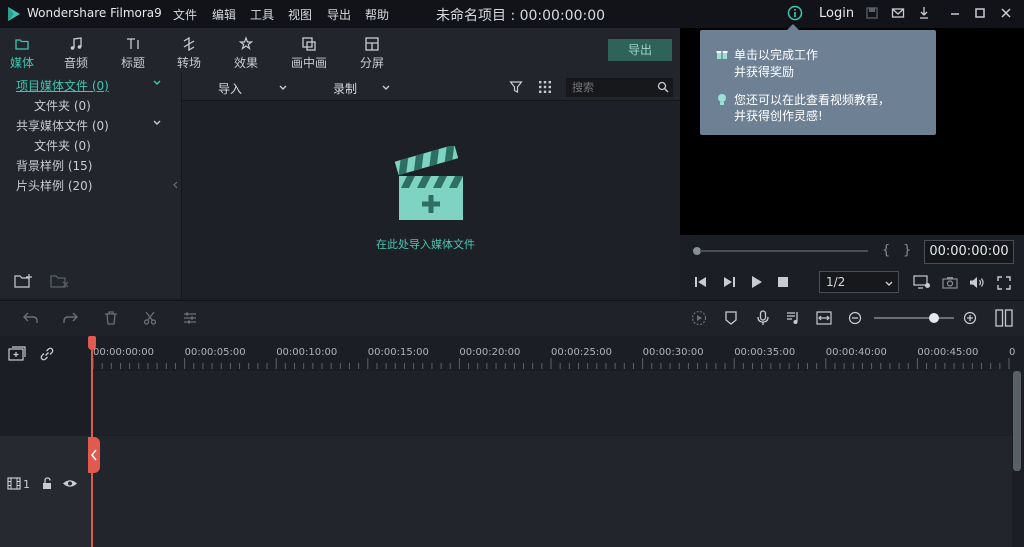  I want to click on delete-folder-icon, so click(60, 281).